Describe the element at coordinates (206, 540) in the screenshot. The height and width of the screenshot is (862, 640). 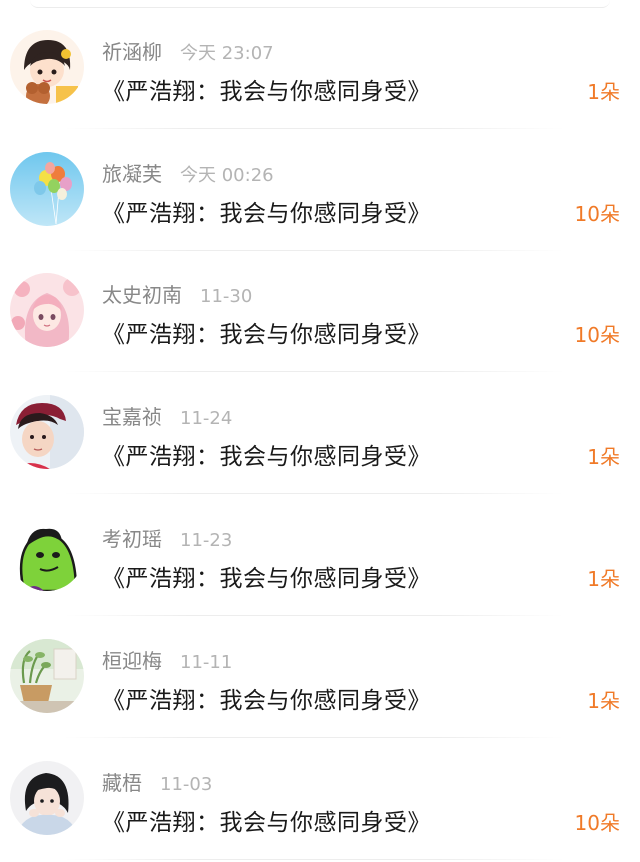
I see `gift-time: 11-23` at that location.